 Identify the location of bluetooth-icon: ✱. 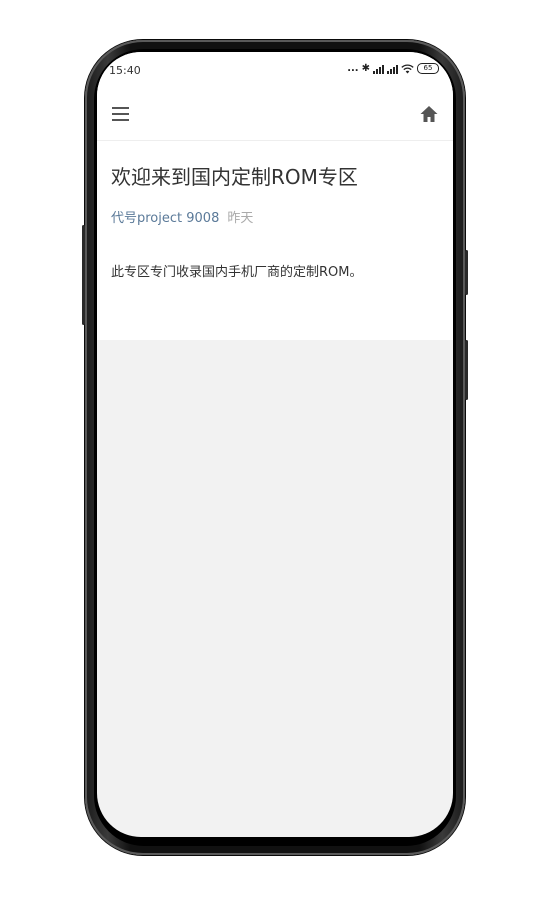
(365, 68).